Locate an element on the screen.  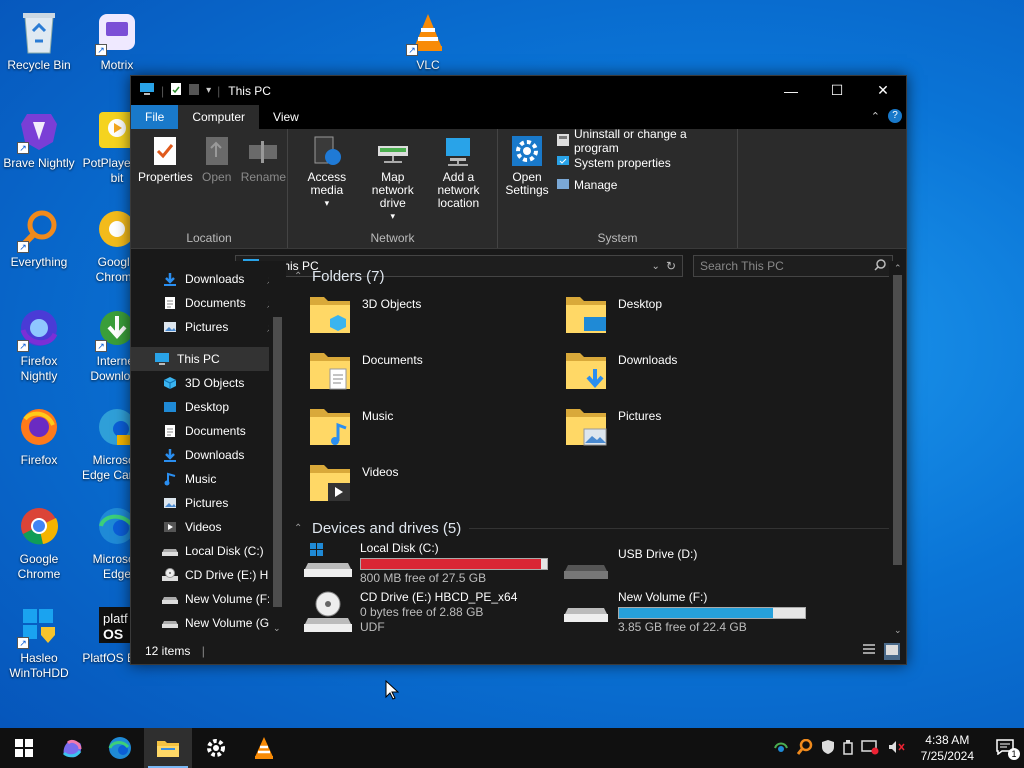
nav-item-videos: Videos is located at coordinates (208, 527).